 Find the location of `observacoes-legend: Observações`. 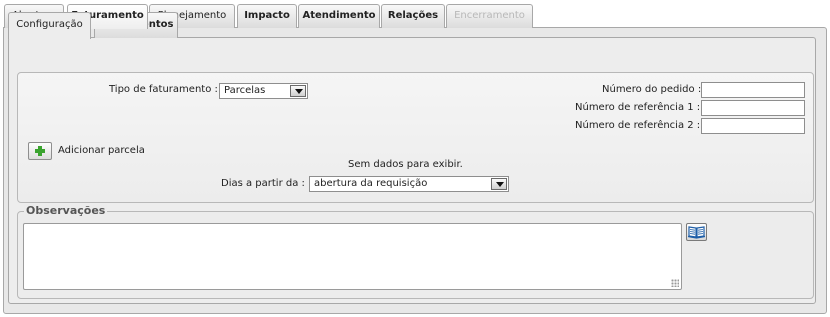

observacoes-legend: Observações is located at coordinates (66, 210).